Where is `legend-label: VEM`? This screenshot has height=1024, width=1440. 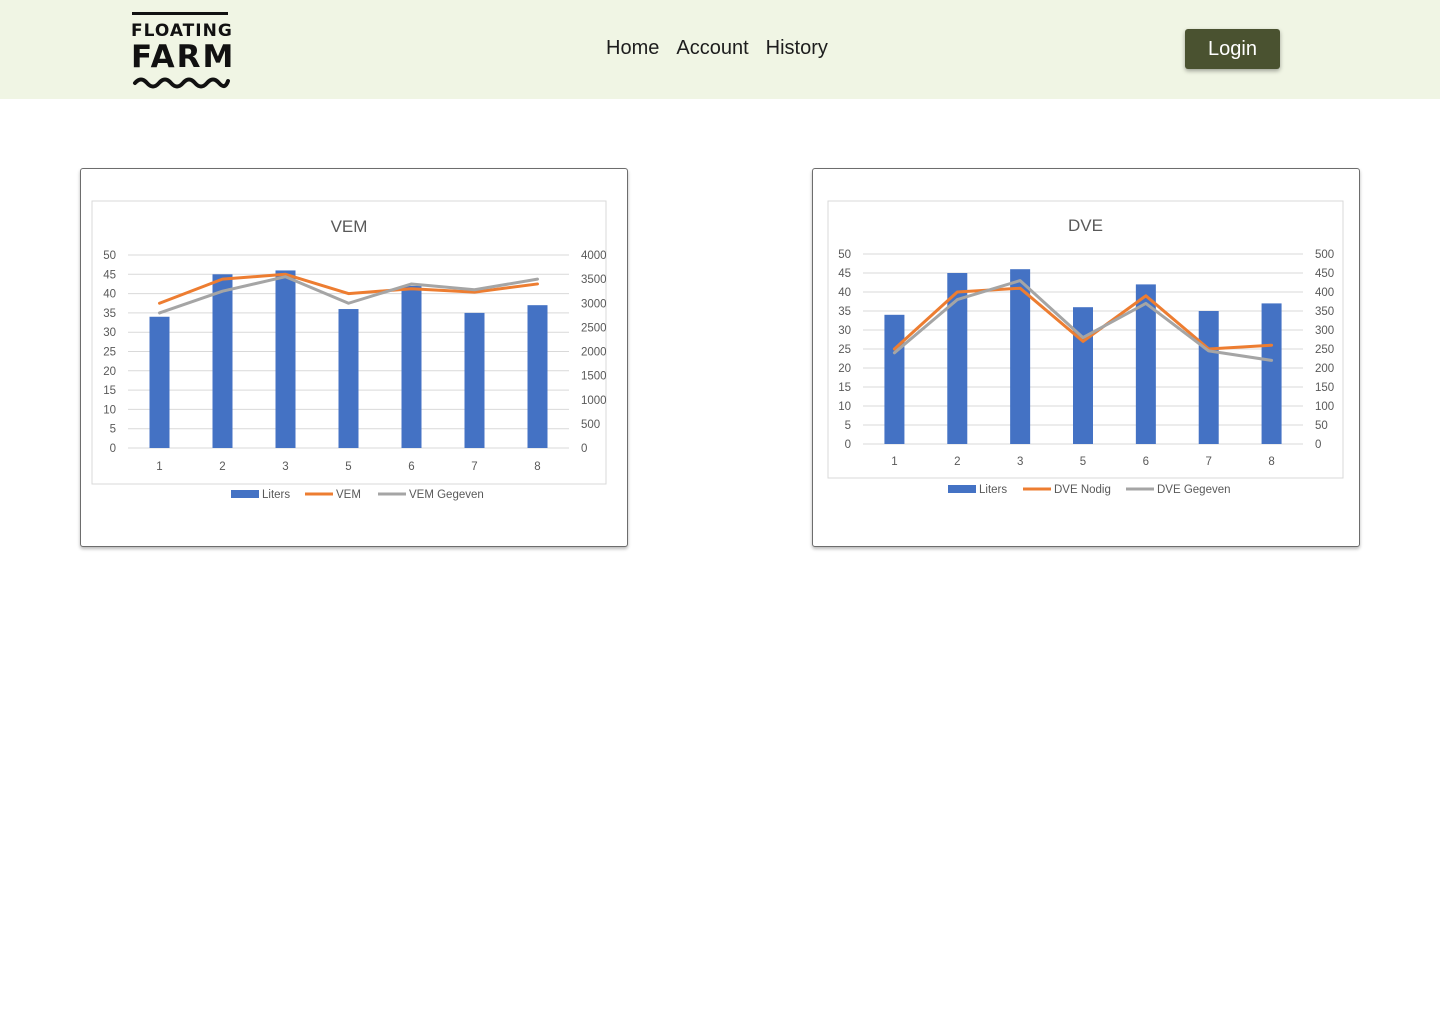 legend-label: VEM is located at coordinates (348, 495).